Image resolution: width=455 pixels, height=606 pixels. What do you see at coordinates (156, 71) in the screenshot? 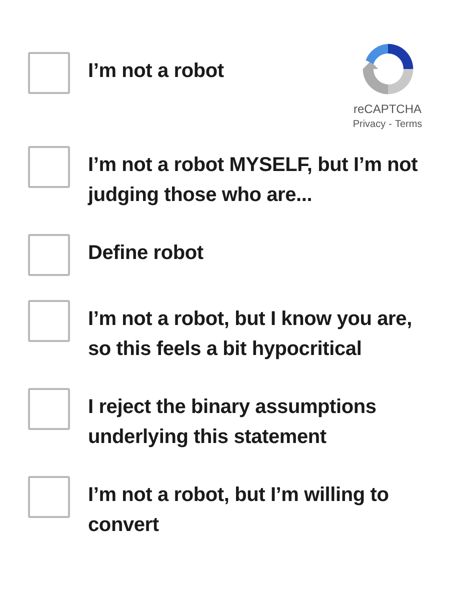
I see `option-label: I’m not a robot` at bounding box center [156, 71].